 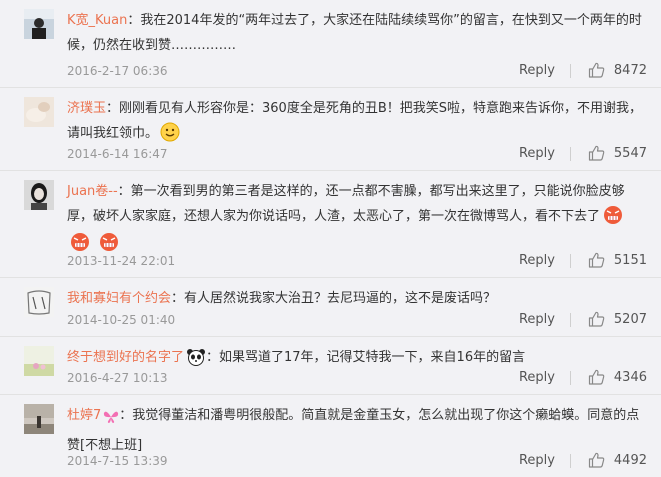 I want to click on comment-footer: 2014-10-25 01:40 Reply 5207, so click(x=357, y=320).